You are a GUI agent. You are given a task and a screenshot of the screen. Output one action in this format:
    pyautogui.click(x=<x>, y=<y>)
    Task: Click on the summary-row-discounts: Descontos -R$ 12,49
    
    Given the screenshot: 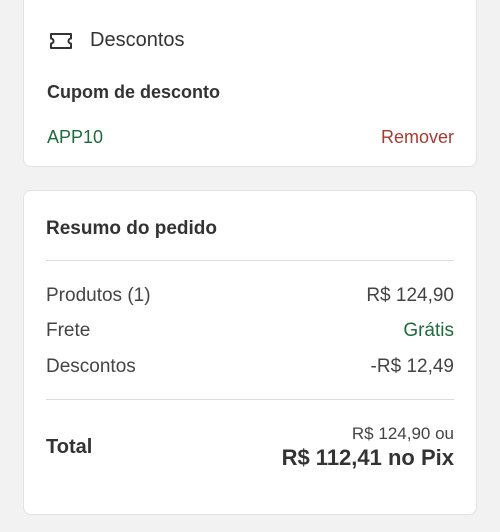 What is the action you would take?
    pyautogui.click(x=250, y=367)
    